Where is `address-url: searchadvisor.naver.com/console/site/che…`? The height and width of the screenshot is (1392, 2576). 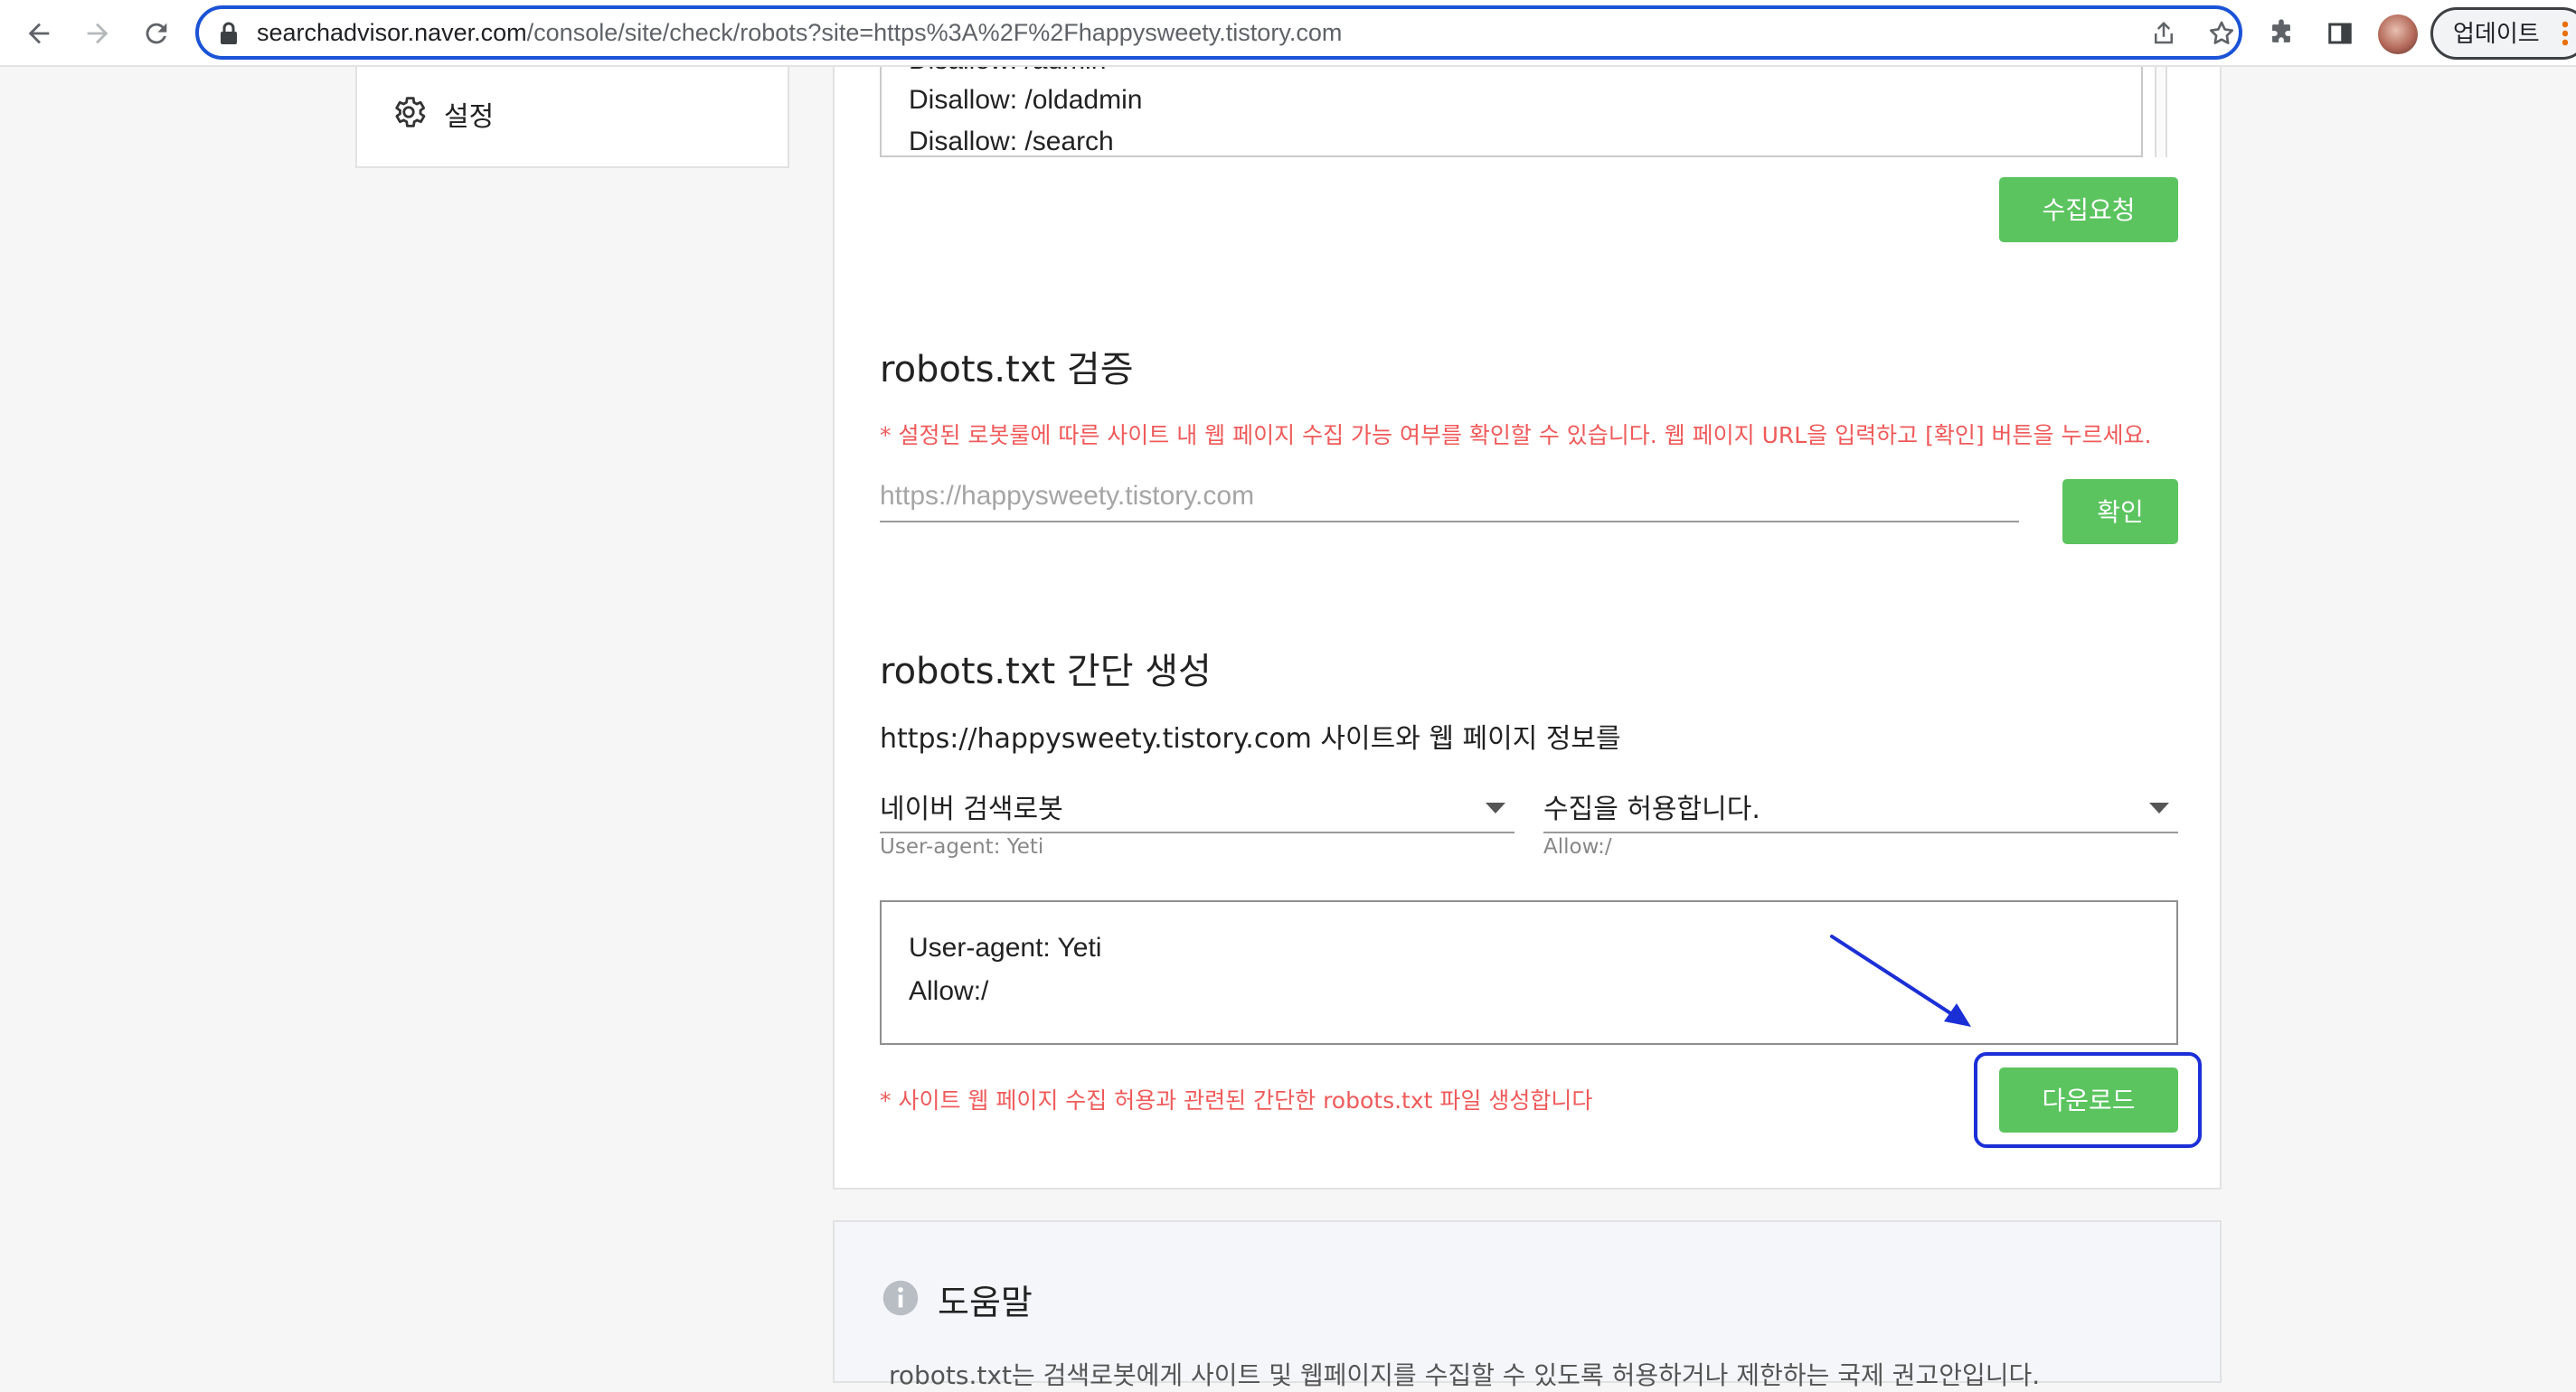 address-url: searchadvisor.naver.com/console/site/che… is located at coordinates (800, 32).